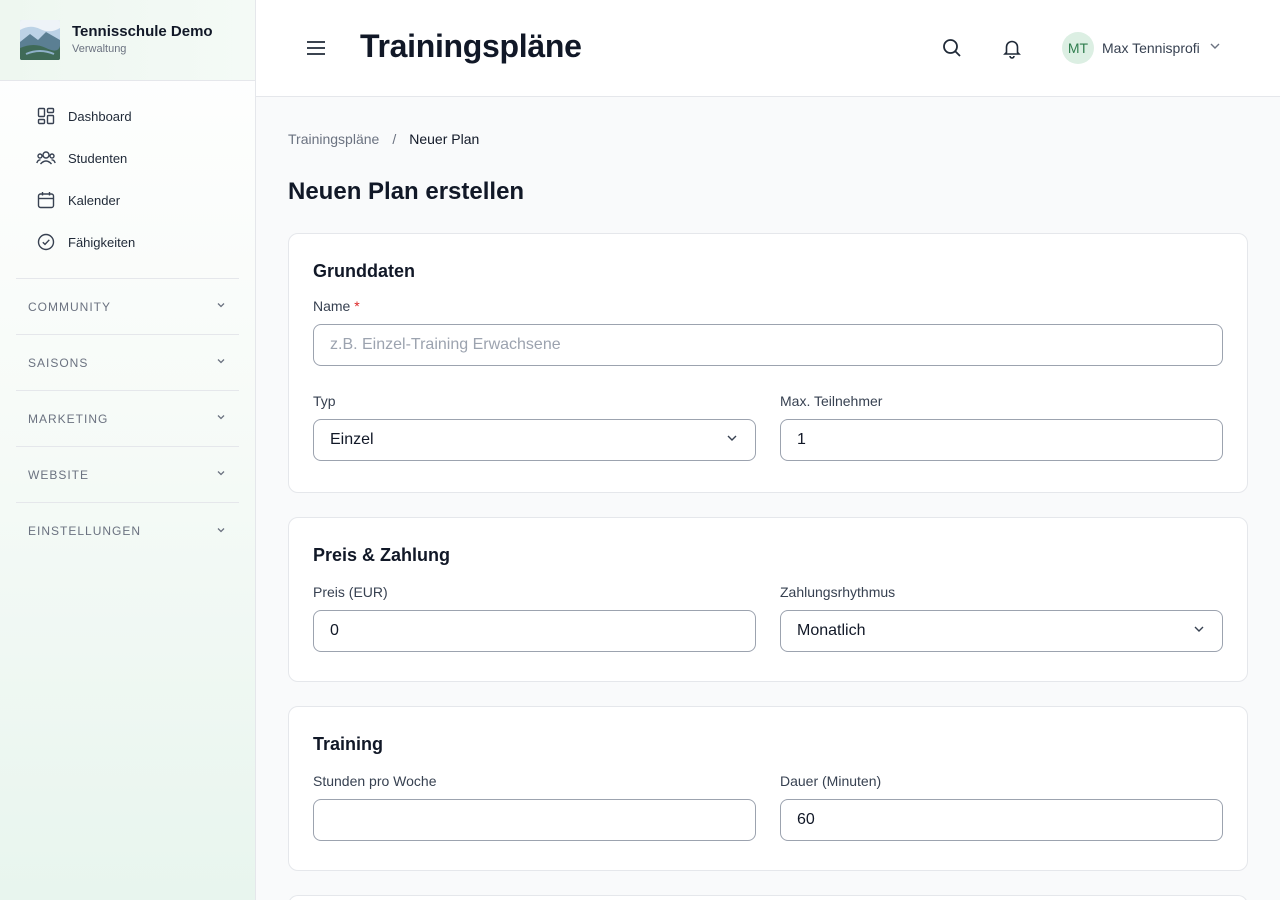 This screenshot has width=1280, height=900. Describe the element at coordinates (1001, 440) in the screenshot. I see `max-participants-input: 1` at that location.